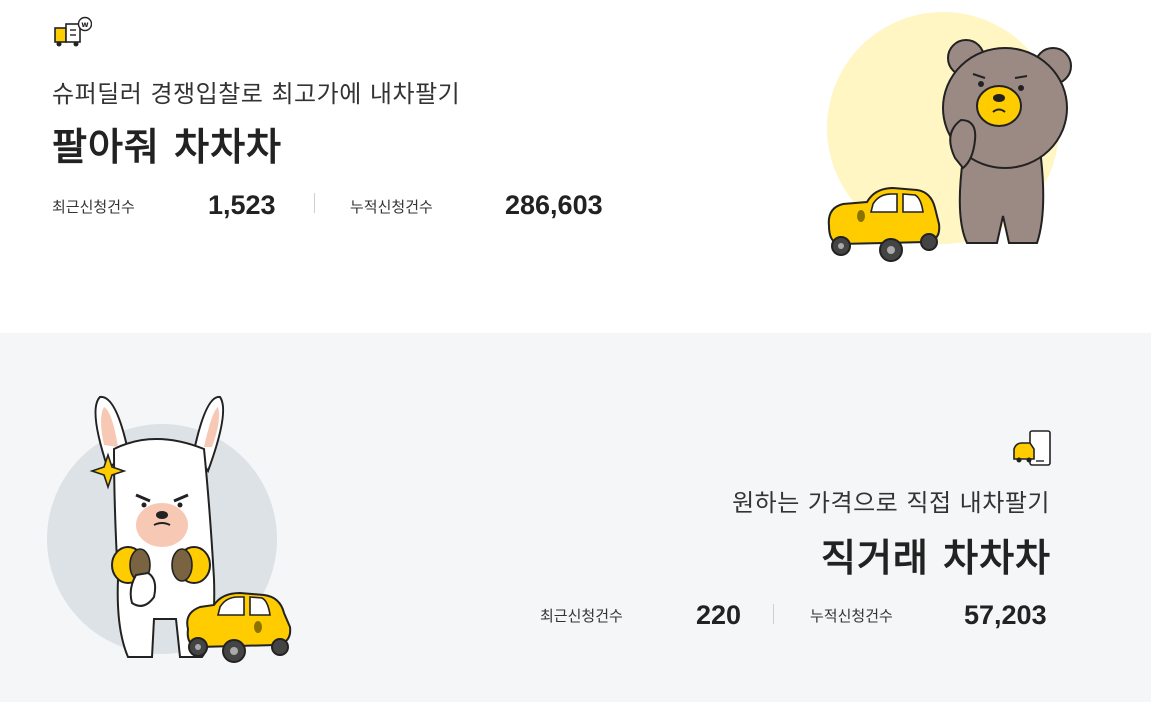 This screenshot has height=702, width=1151. What do you see at coordinates (851, 616) in the screenshot?
I see `direct-total-label: 누적신청건수` at bounding box center [851, 616].